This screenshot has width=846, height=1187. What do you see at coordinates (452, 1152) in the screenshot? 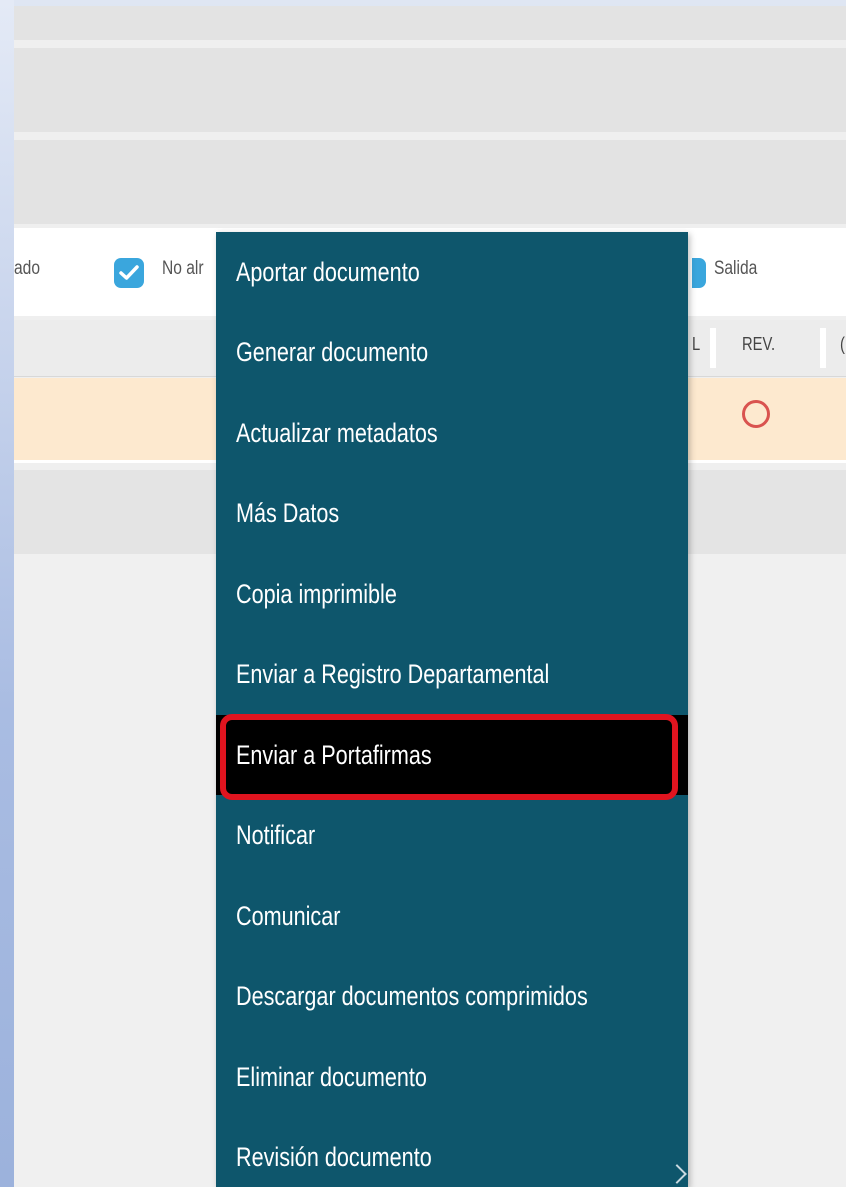
I see `menu-item-revision-documento: Revisión documento` at bounding box center [452, 1152].